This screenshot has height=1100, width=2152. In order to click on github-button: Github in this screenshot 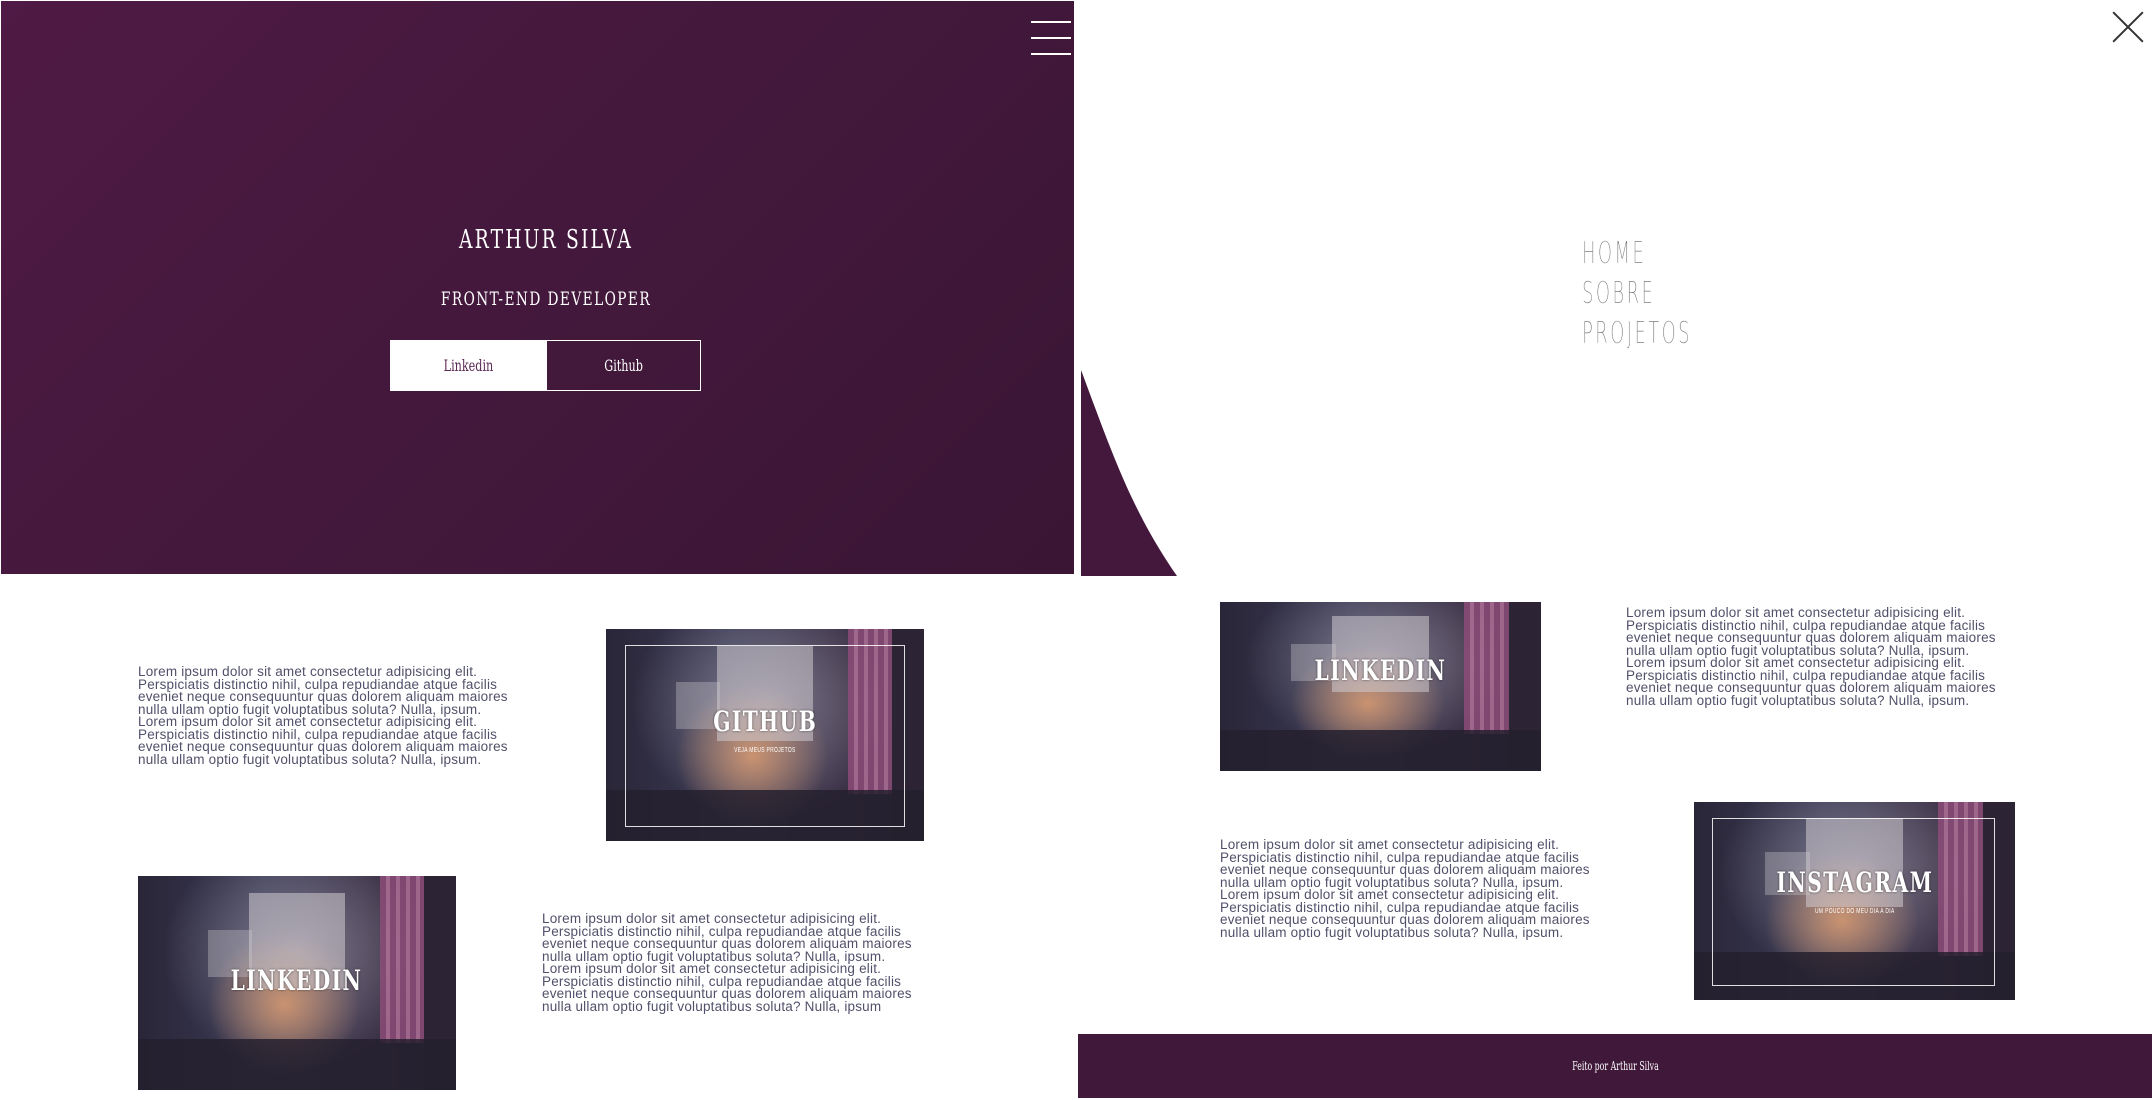, I will do `click(623, 365)`.